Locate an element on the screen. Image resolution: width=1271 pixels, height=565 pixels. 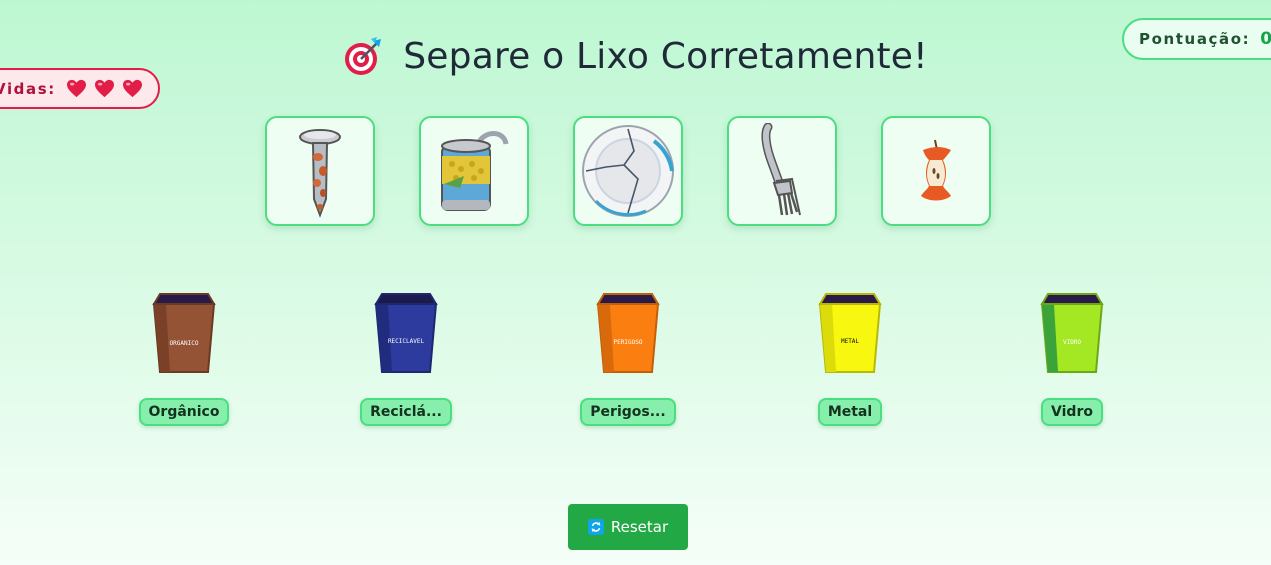
broken-plate-icon is located at coordinates (628, 171).